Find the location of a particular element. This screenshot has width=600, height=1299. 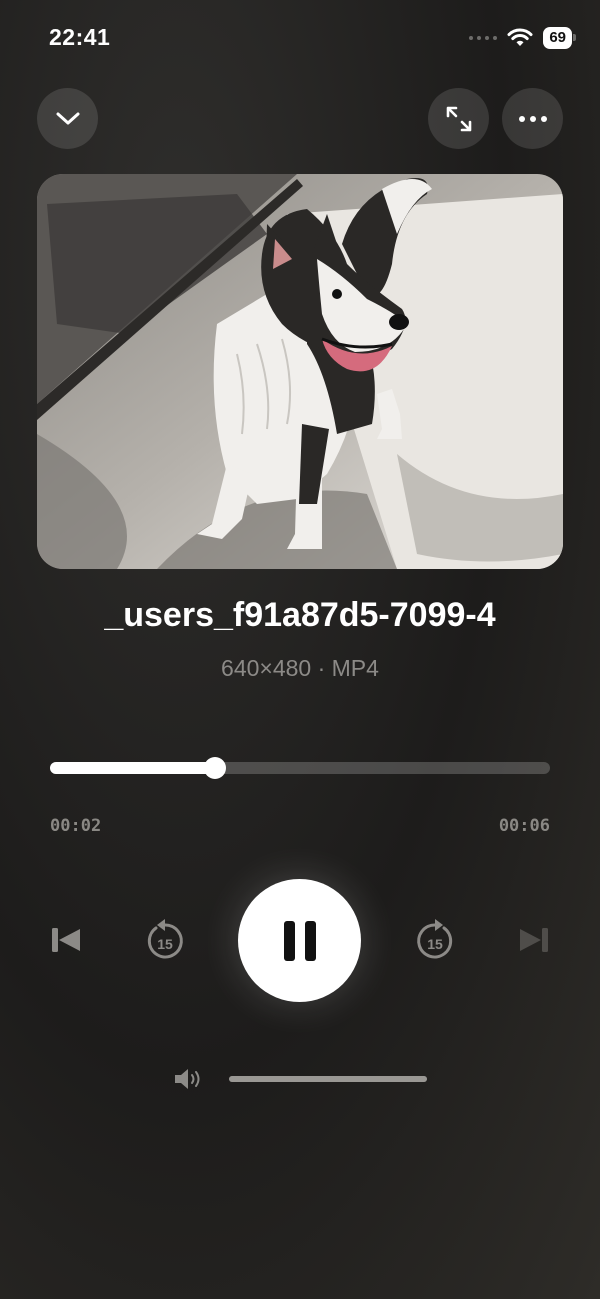

battery-indicator: 69 is located at coordinates (559, 38).